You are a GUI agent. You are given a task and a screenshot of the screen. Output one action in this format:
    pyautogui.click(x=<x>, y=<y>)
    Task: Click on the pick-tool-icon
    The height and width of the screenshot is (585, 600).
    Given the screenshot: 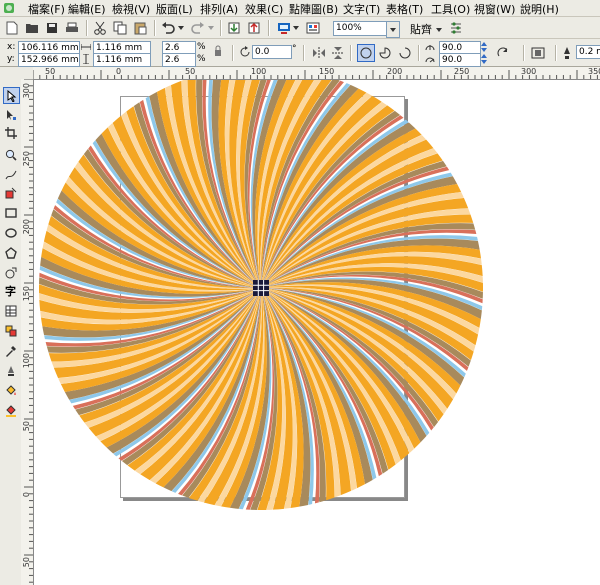 What is the action you would take?
    pyautogui.click(x=11, y=95)
    